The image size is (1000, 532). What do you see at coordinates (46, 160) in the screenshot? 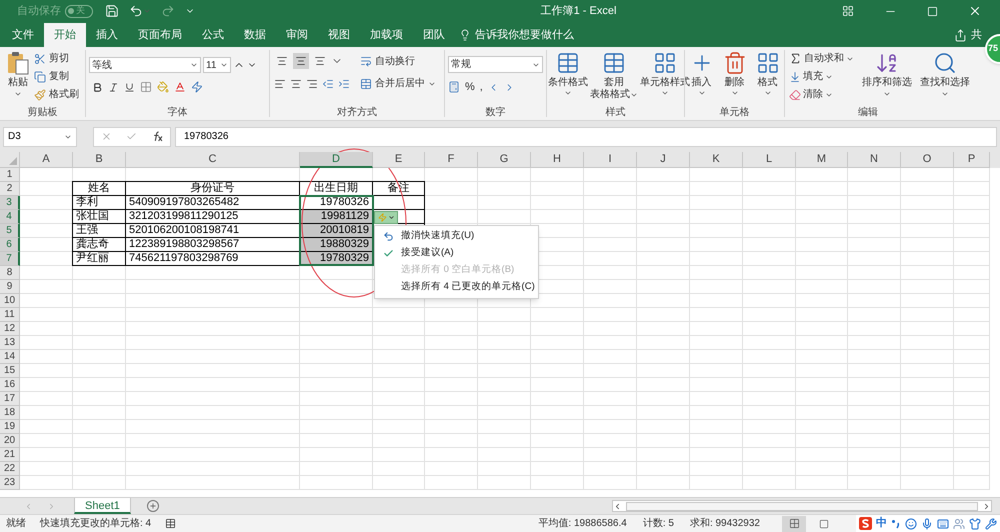
I see `column-header: A` at bounding box center [46, 160].